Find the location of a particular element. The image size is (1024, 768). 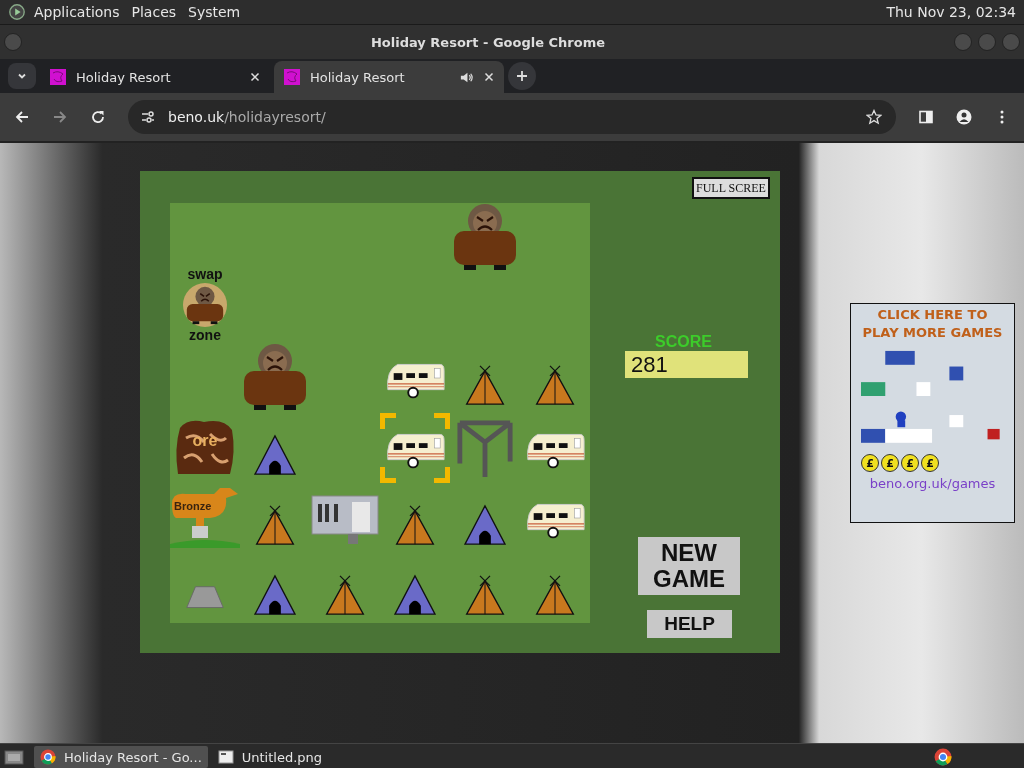

score-value: 281 is located at coordinates (686, 364).